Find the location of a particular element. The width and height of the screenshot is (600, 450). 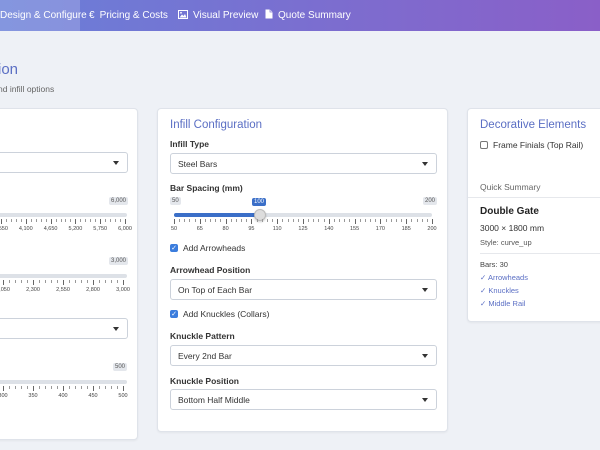

slider-tick-label: 2,050 is located at coordinates (5, 290).